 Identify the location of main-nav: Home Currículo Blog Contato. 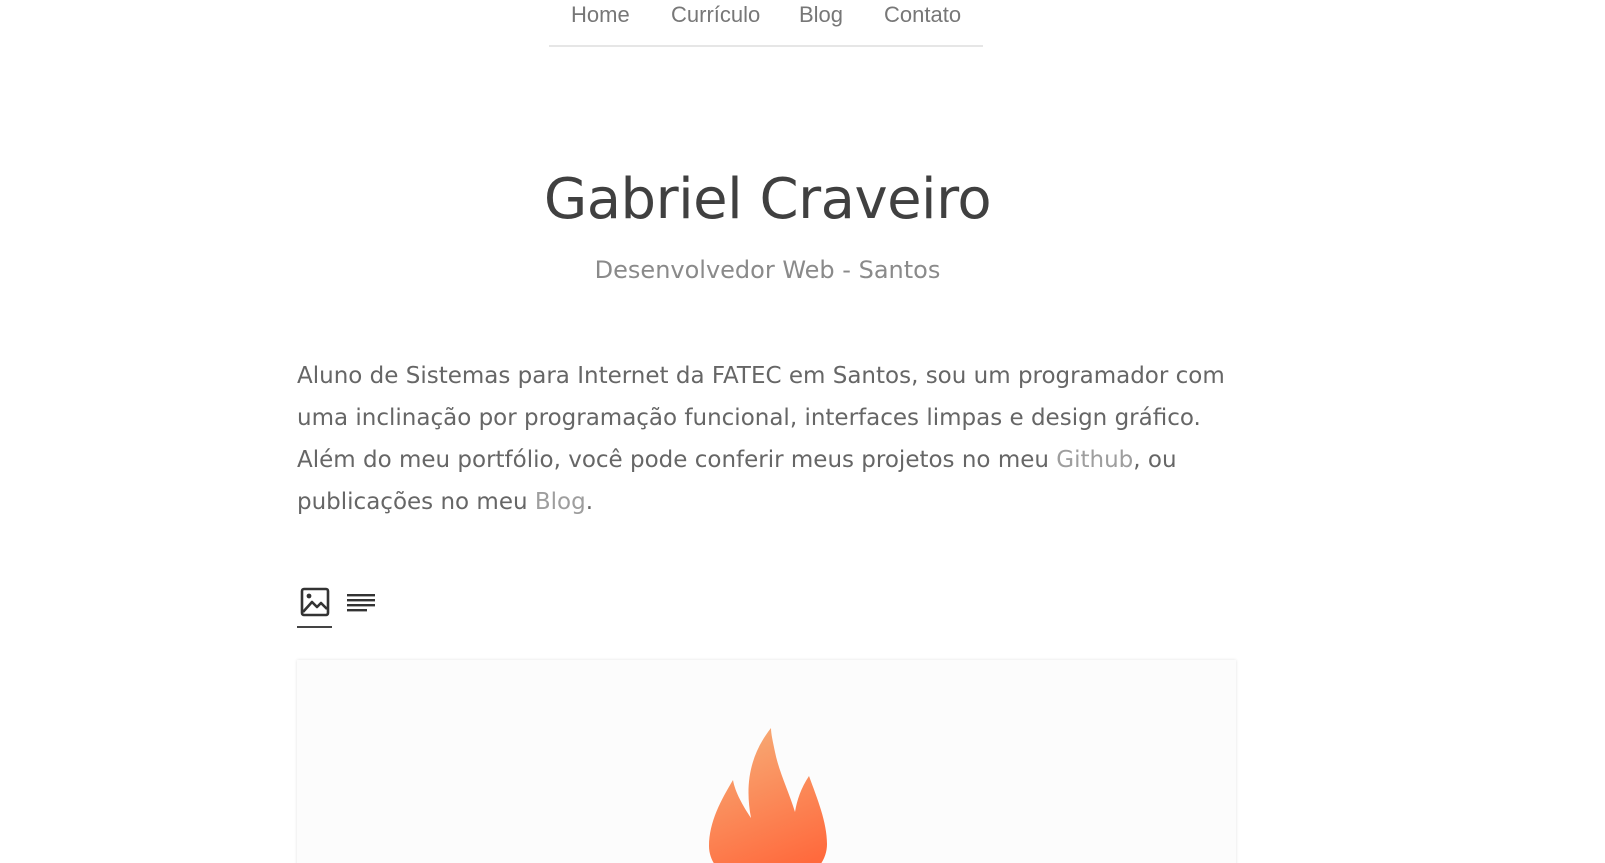
(766, 23).